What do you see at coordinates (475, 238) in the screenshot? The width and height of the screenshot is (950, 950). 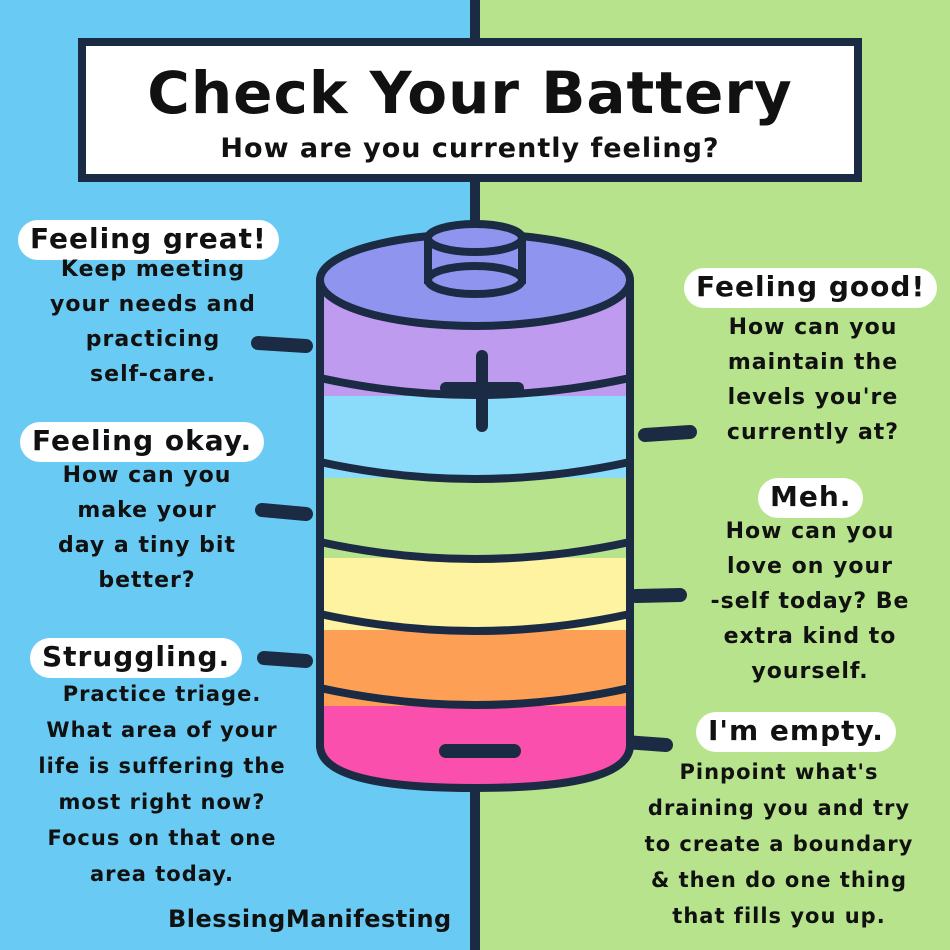 I see `battery-terminal-top` at bounding box center [475, 238].